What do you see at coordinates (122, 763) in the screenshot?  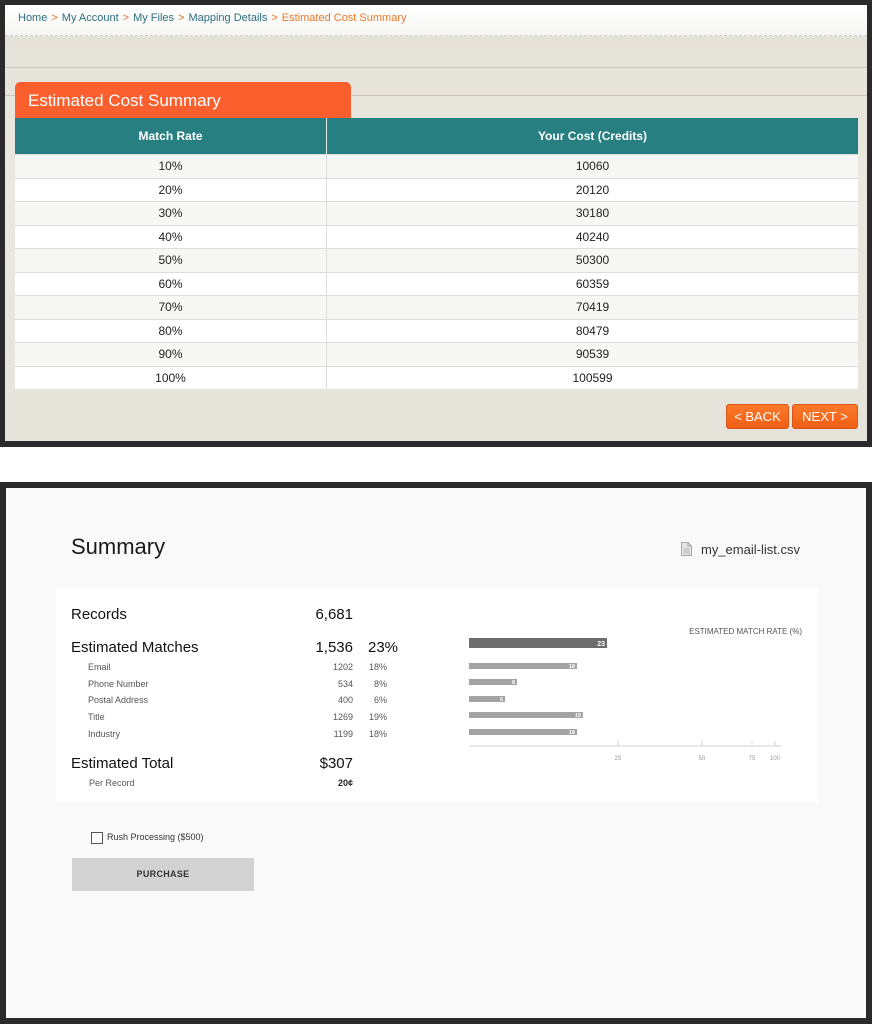 I see `total-label: Estimated Total` at bounding box center [122, 763].